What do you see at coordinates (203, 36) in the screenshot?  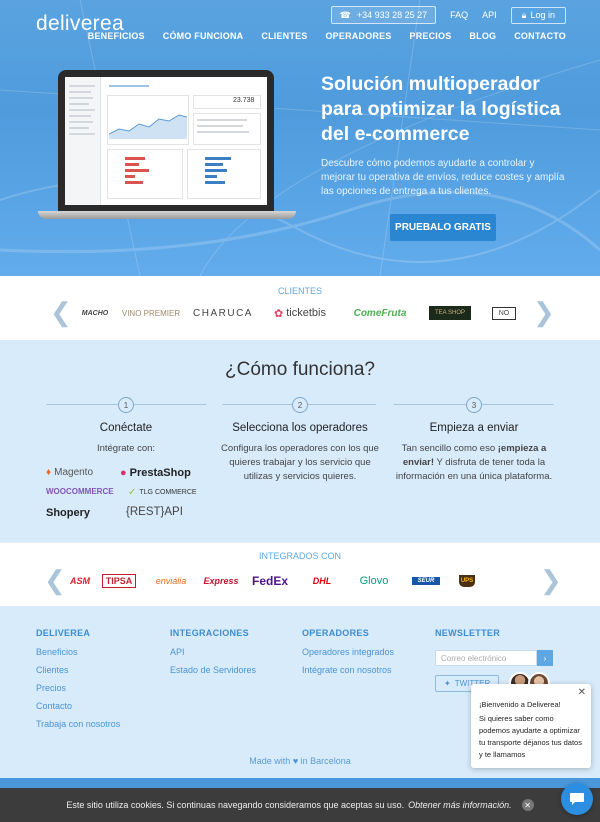 I see `nav-como-funciona: CÓMO FUNCIONA` at bounding box center [203, 36].